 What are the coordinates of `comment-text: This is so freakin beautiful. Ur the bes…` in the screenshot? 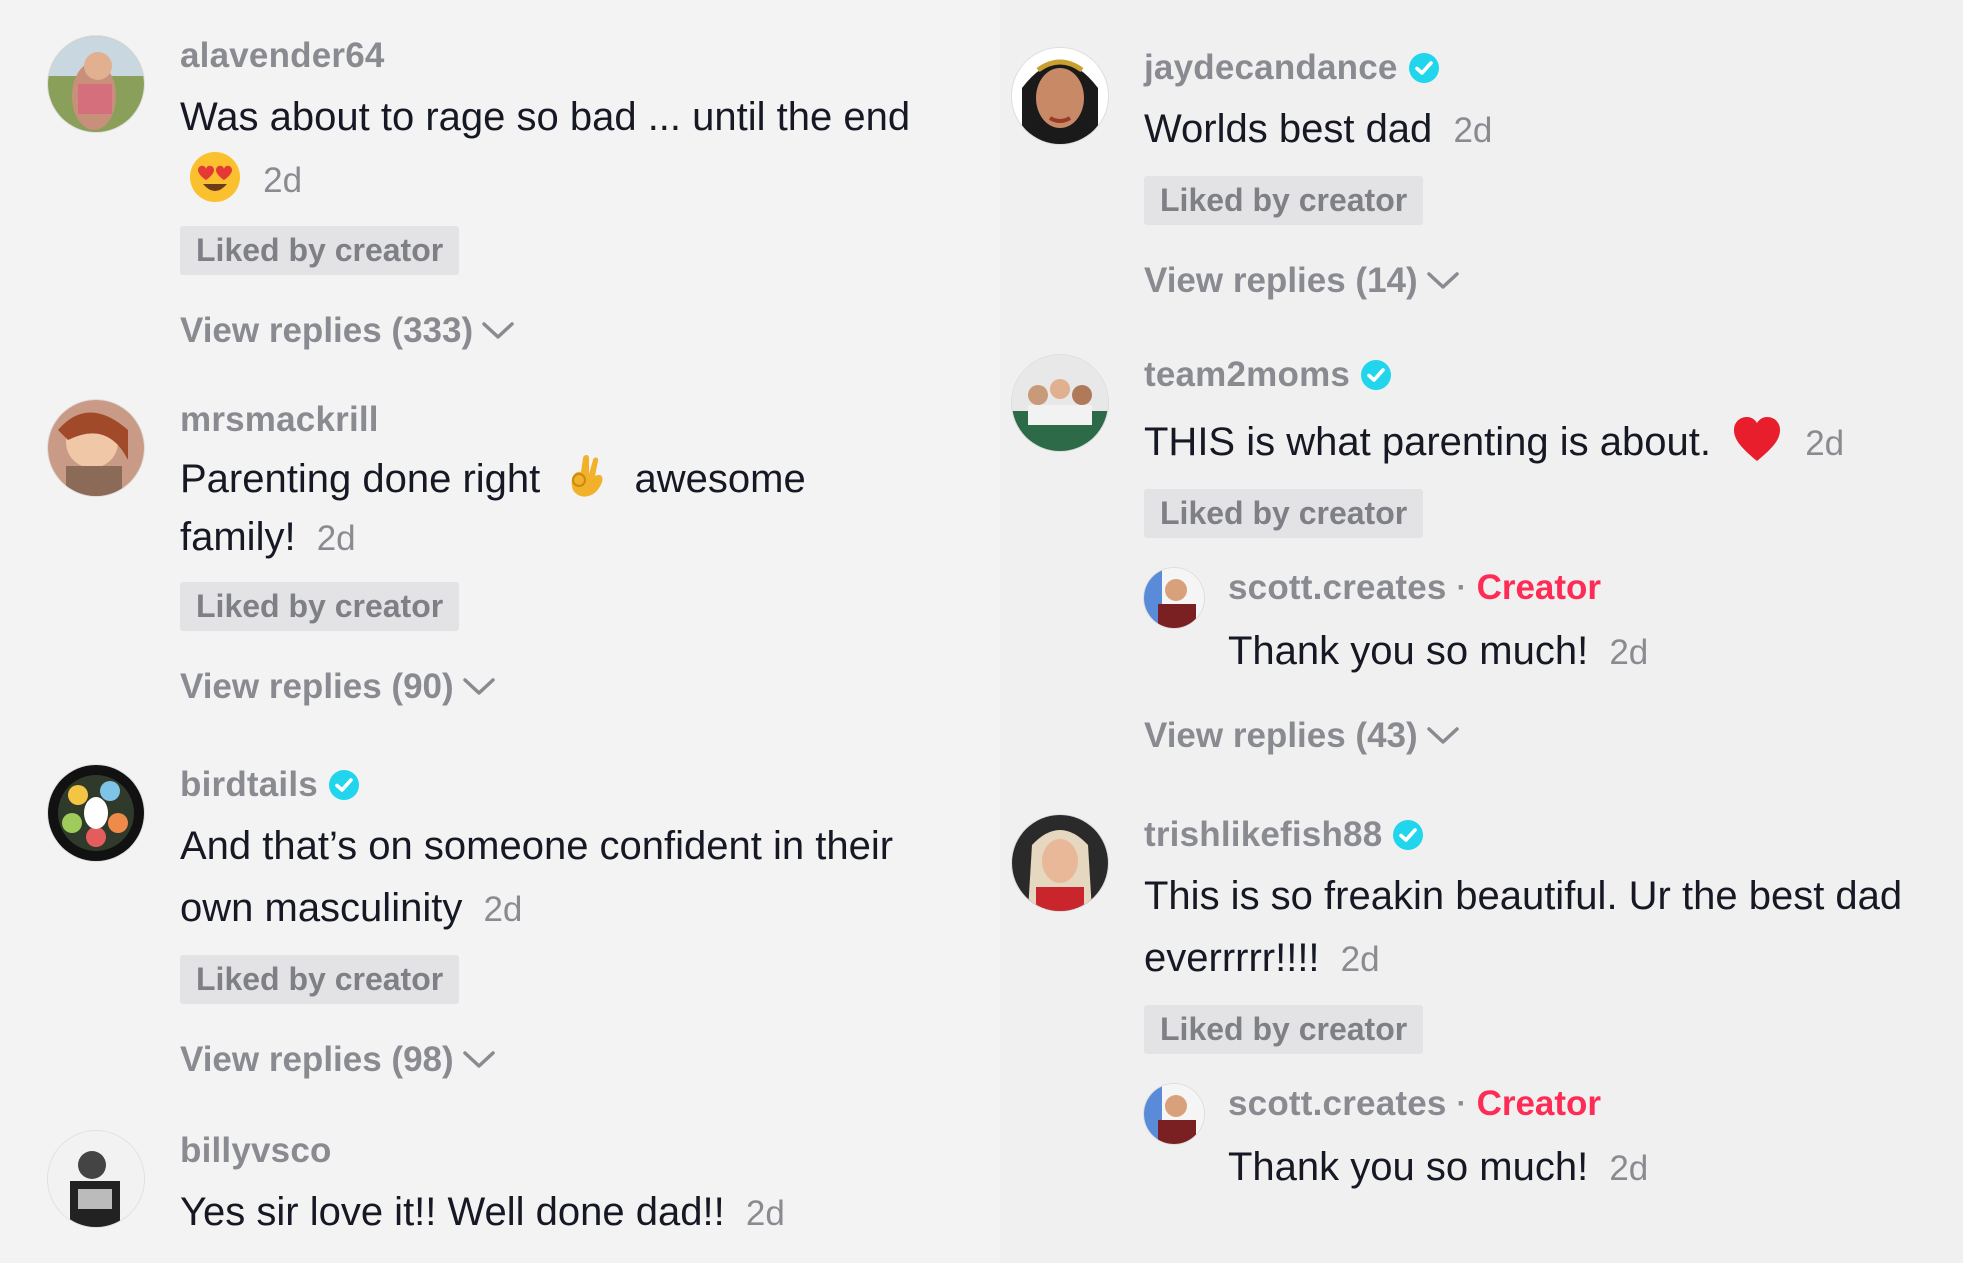 It's located at (1523, 927).